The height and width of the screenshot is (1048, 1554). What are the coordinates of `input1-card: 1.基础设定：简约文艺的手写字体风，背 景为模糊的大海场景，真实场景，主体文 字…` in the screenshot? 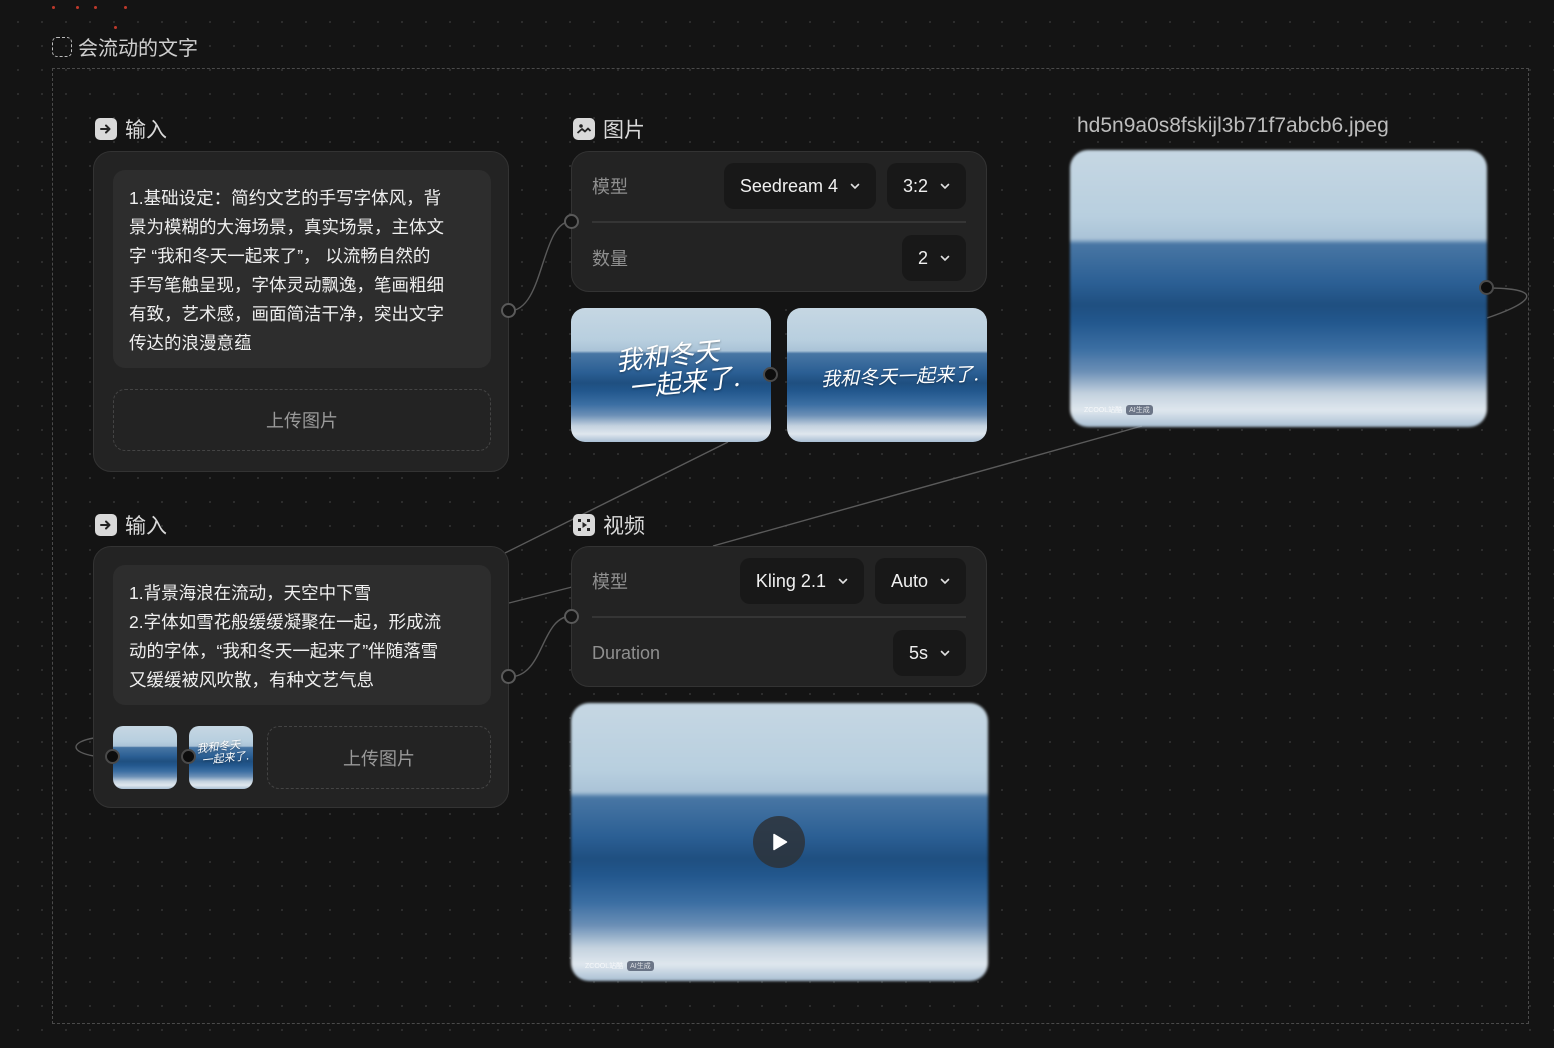 It's located at (301, 311).